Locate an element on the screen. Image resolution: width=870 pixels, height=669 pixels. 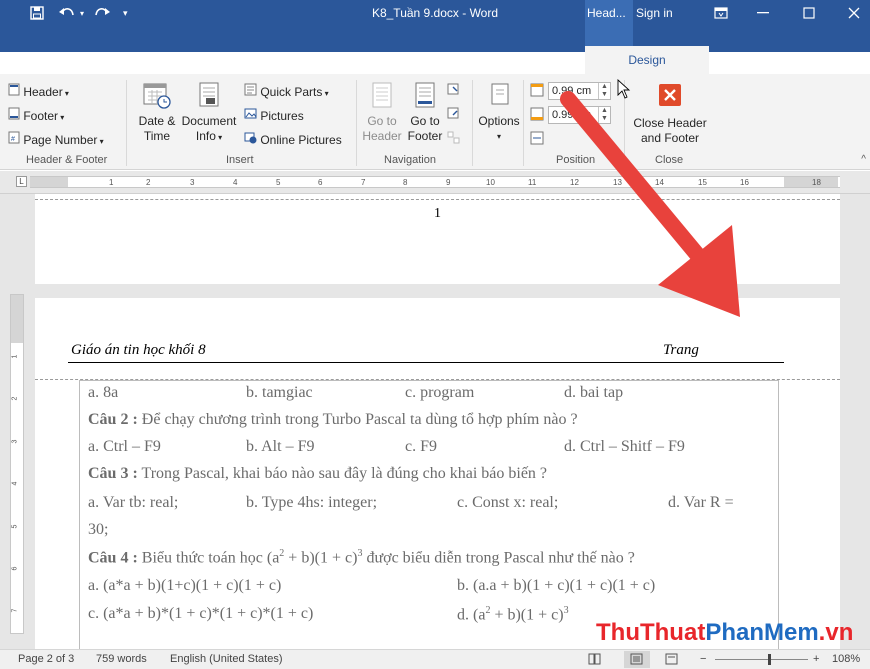
close-header-footer-button: Close Header and Footer is located at coordinates (670, 114).